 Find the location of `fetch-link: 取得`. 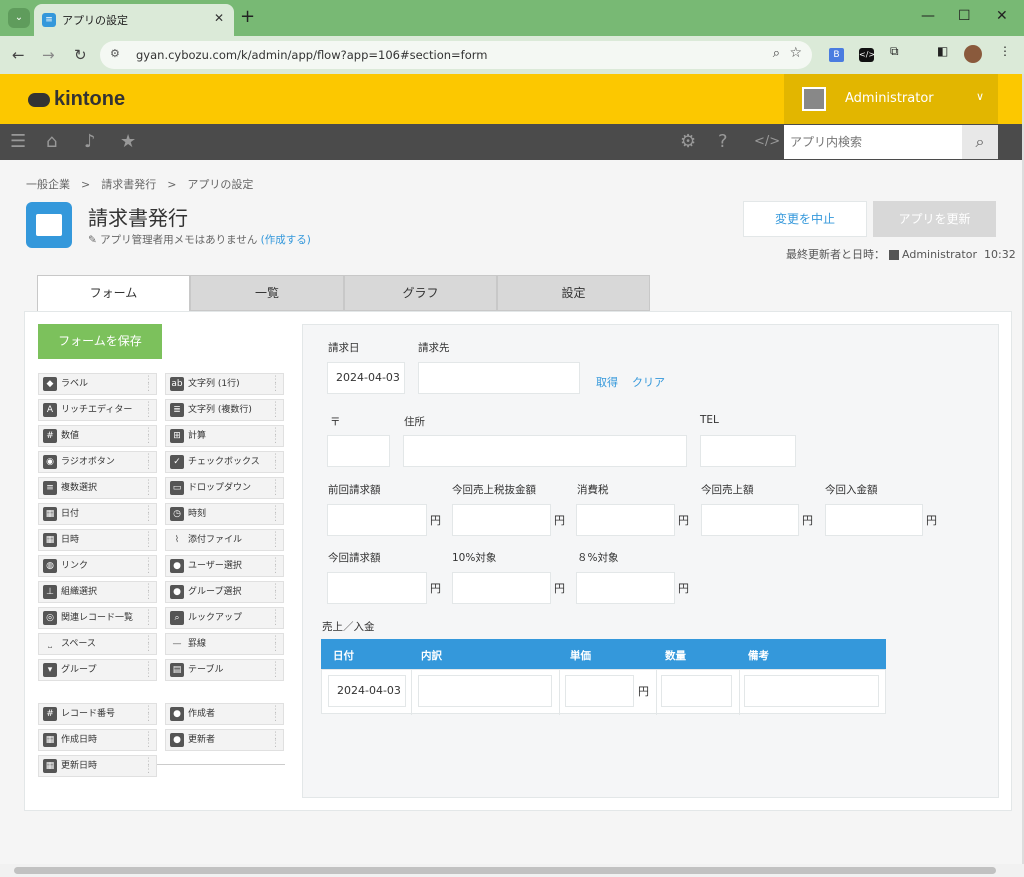

fetch-link: 取得 is located at coordinates (607, 382).